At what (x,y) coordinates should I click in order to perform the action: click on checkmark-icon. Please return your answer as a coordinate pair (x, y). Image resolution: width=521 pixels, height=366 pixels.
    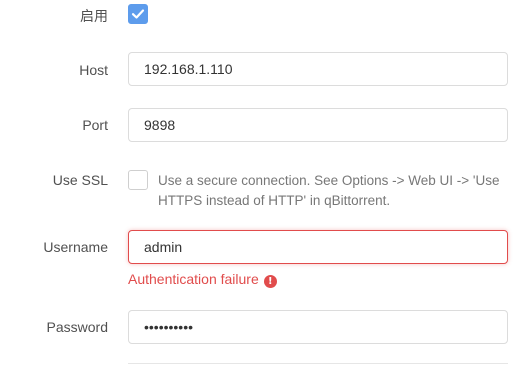
    Looking at the image, I should click on (138, 14).